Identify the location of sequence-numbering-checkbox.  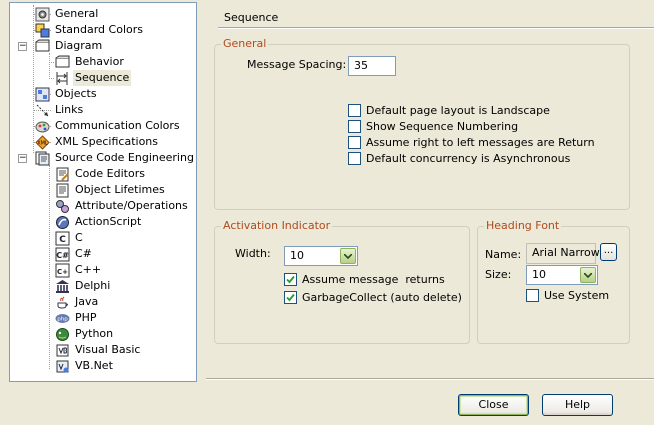
(354, 126).